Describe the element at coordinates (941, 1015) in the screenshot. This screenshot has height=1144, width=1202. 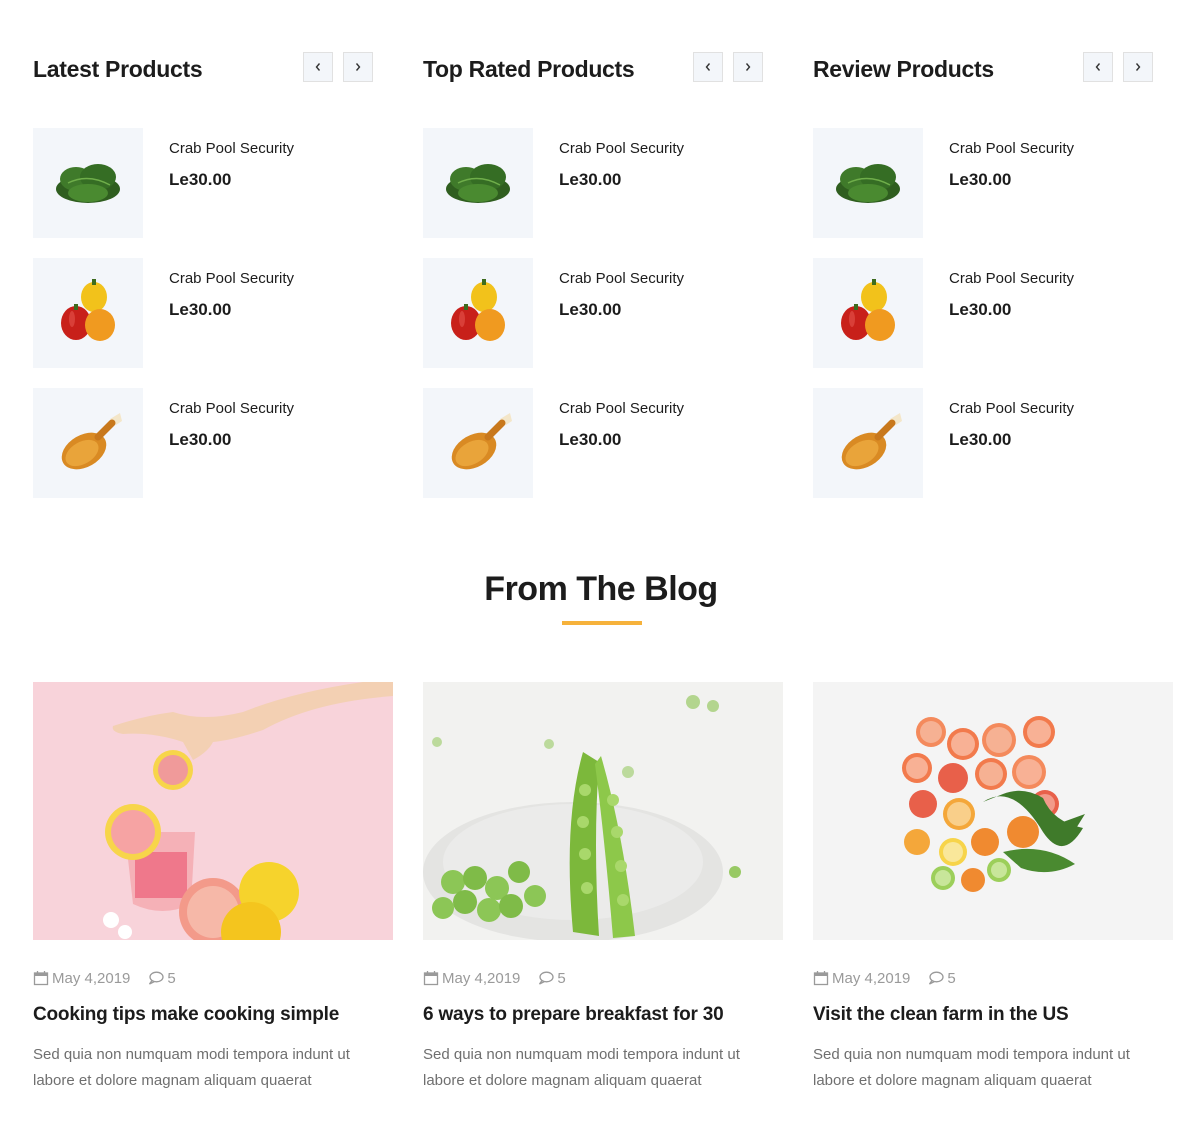
I see `blog-post-title: Visit the clean farm in the US` at that location.